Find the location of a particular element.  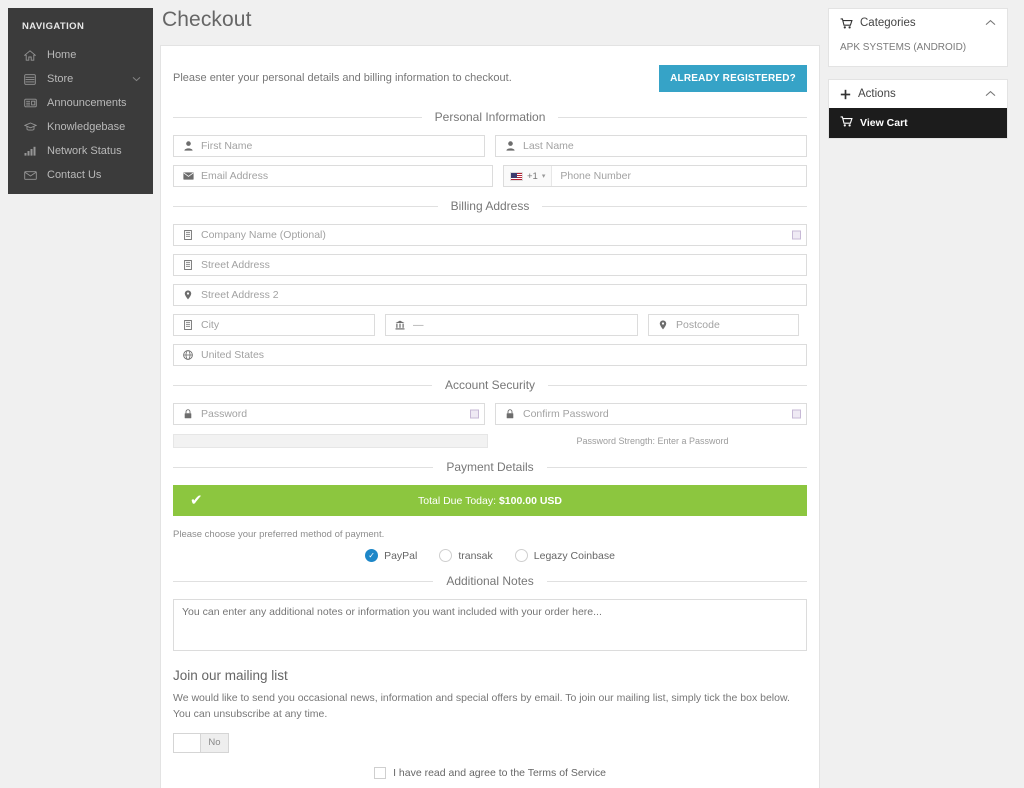

contact-icon is located at coordinates (30, 175).